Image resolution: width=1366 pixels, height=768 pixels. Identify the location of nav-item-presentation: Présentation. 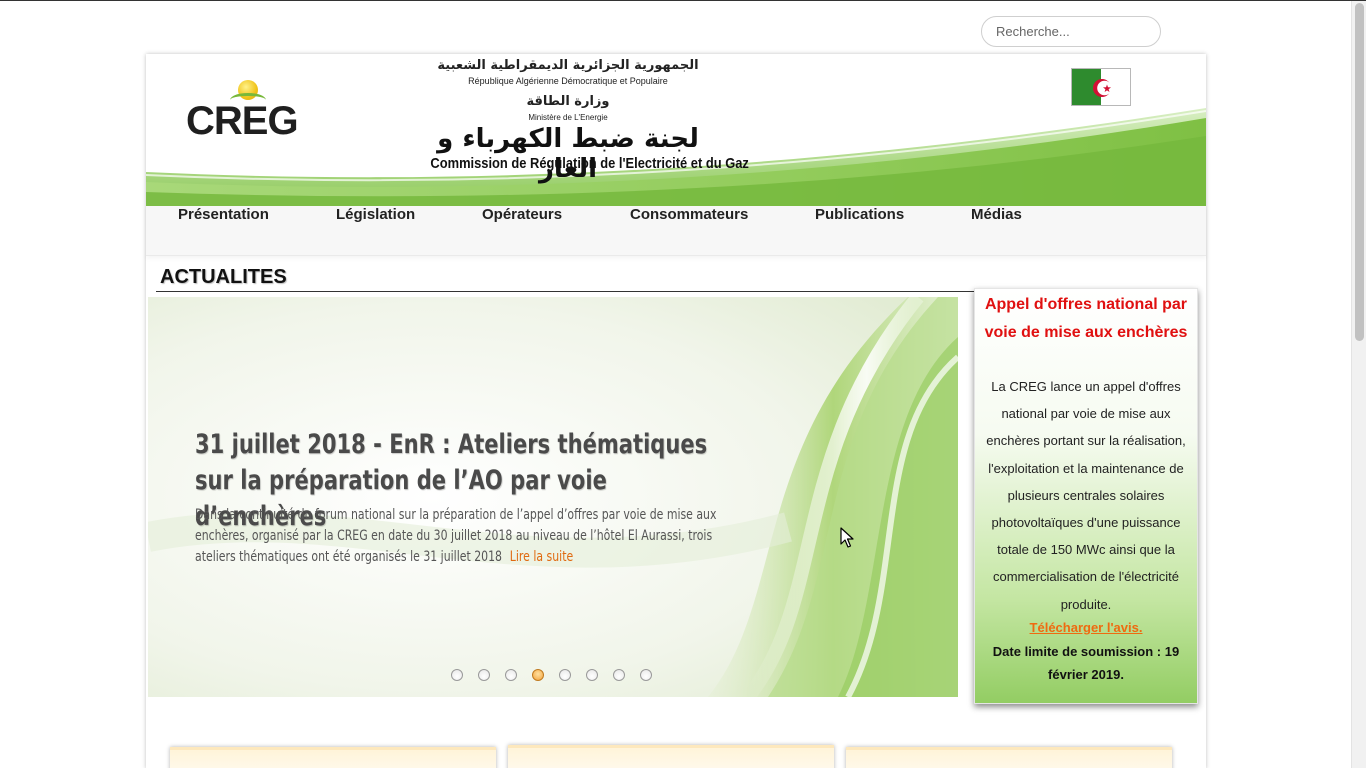
(223, 231).